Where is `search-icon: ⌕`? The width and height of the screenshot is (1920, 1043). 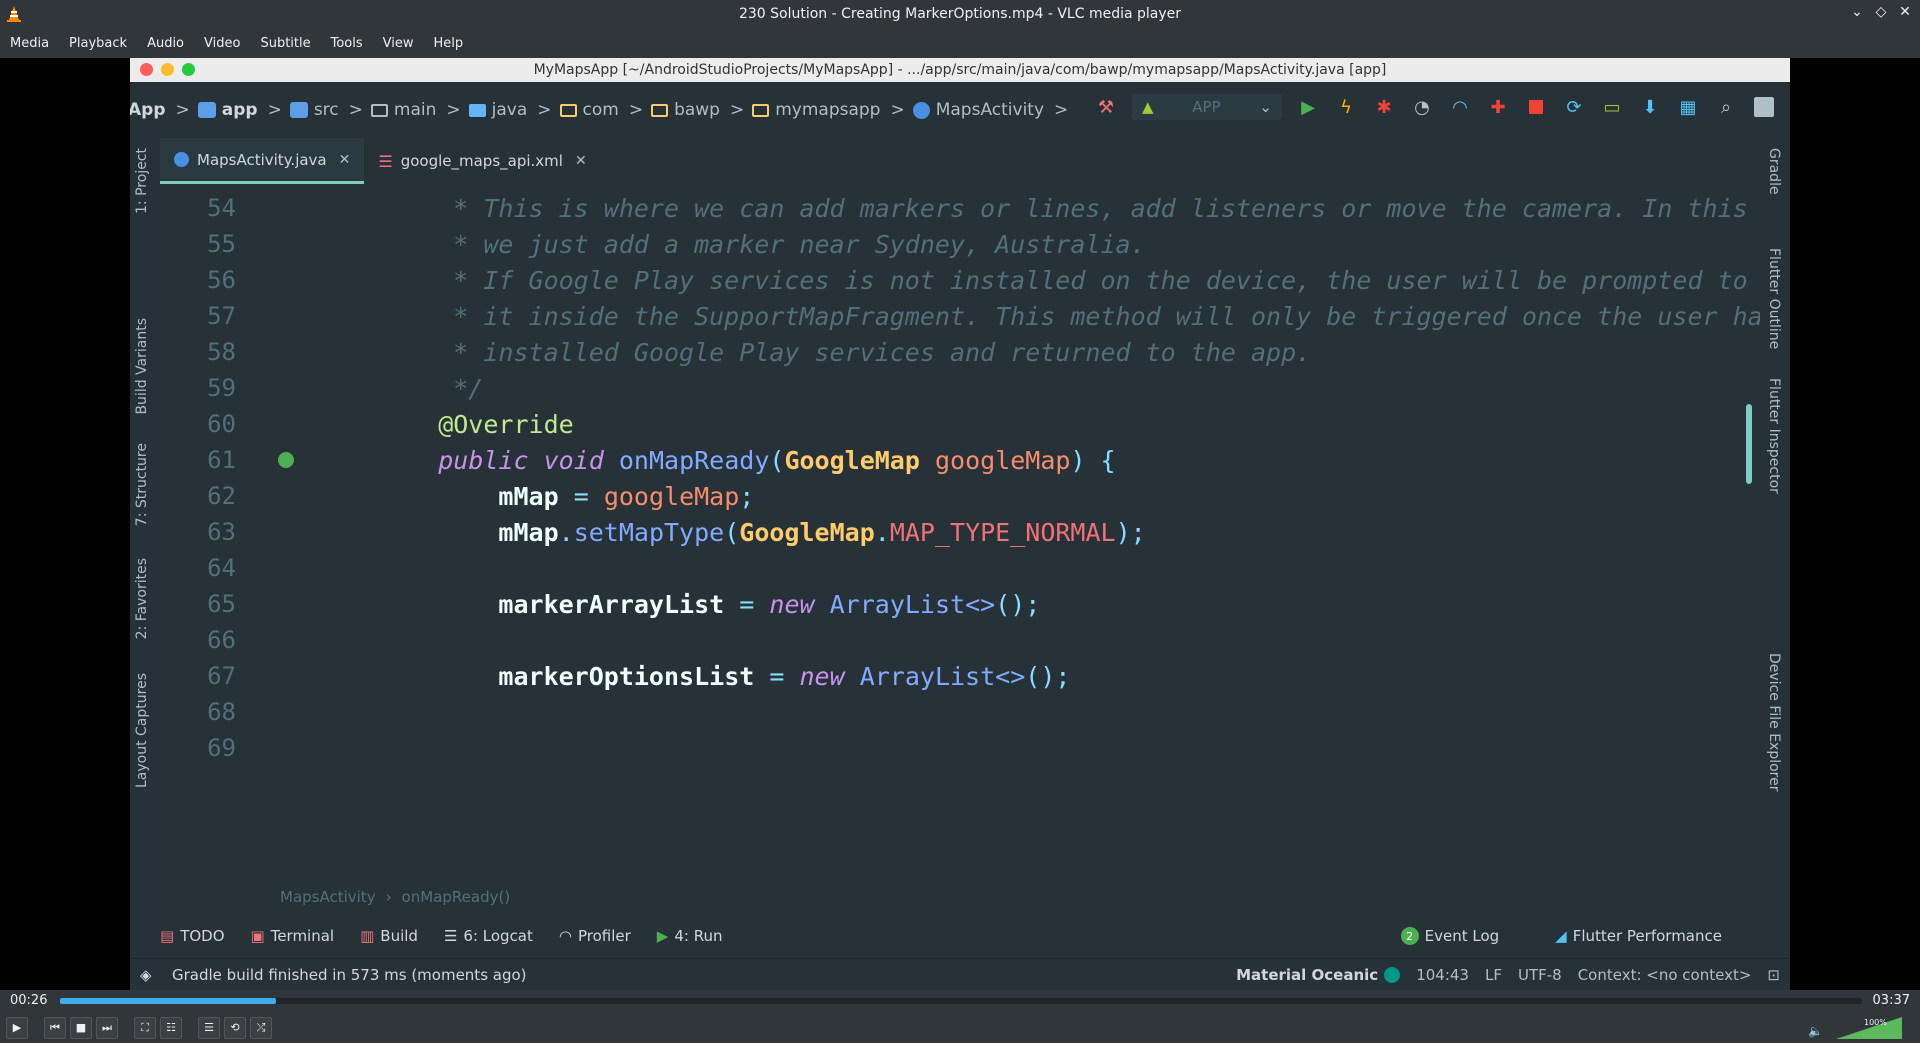
search-icon: ⌕ is located at coordinates (1726, 107).